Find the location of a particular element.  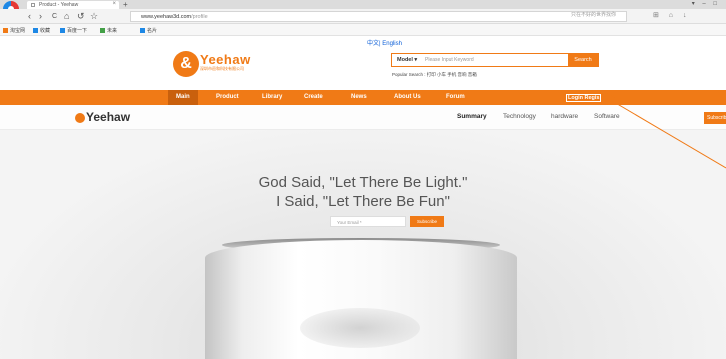

bookmark-item: 收藏 is located at coordinates (41, 30).